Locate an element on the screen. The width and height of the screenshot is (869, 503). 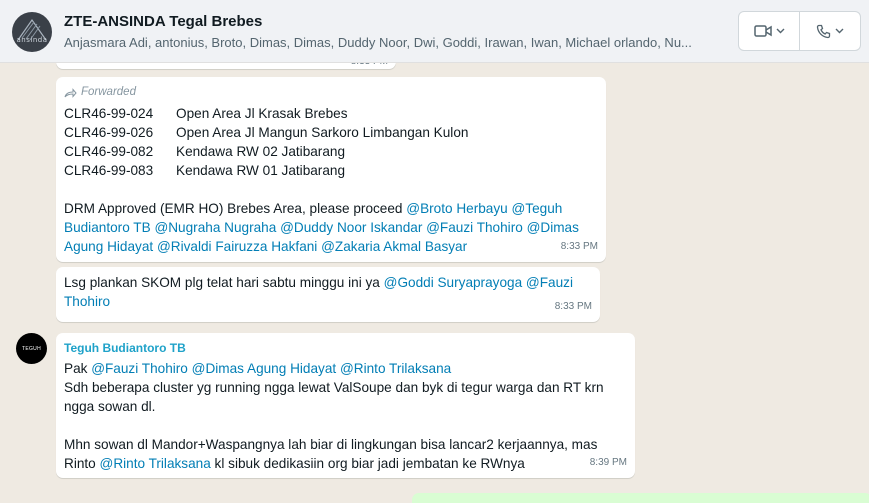
site-code: CLR46-99-082 is located at coordinates (109, 151).